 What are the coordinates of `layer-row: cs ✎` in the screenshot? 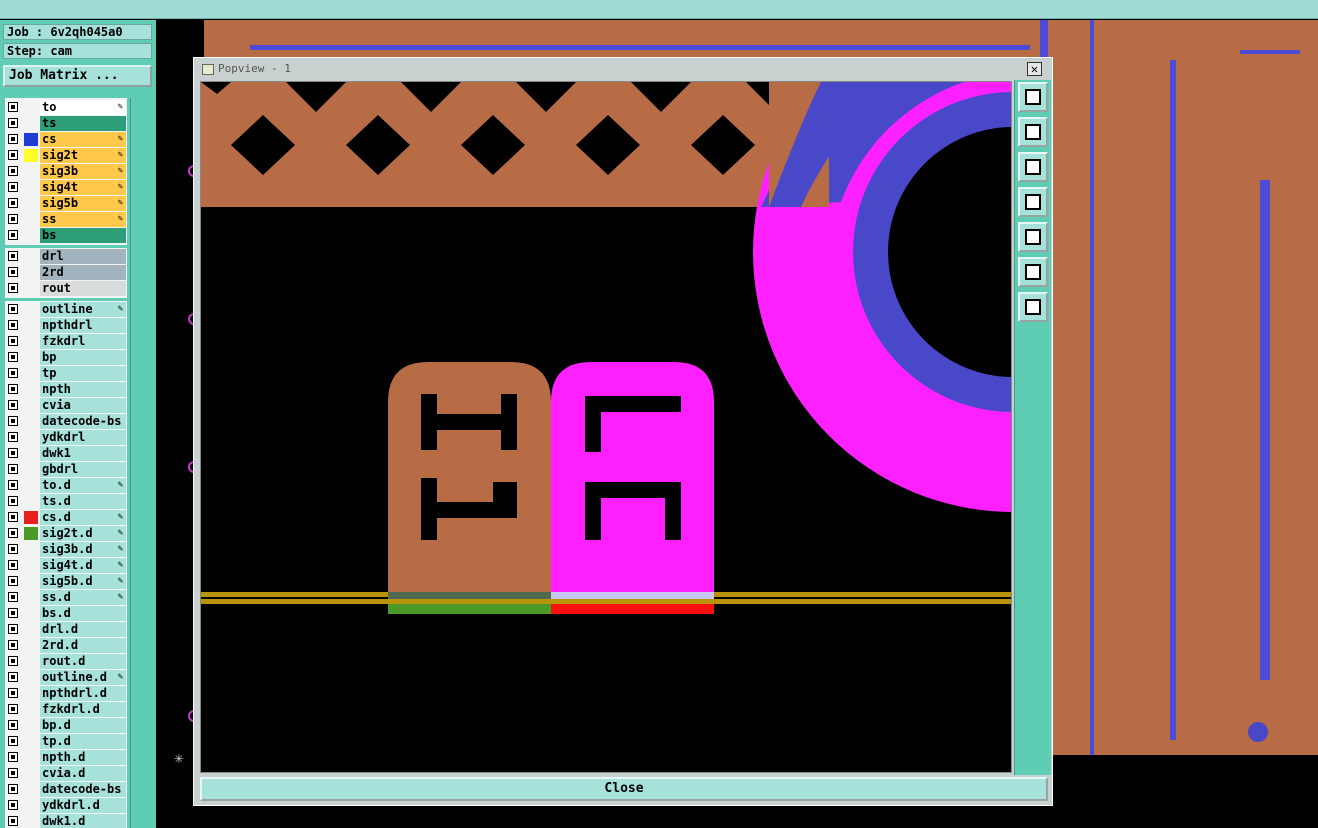 It's located at (66, 139).